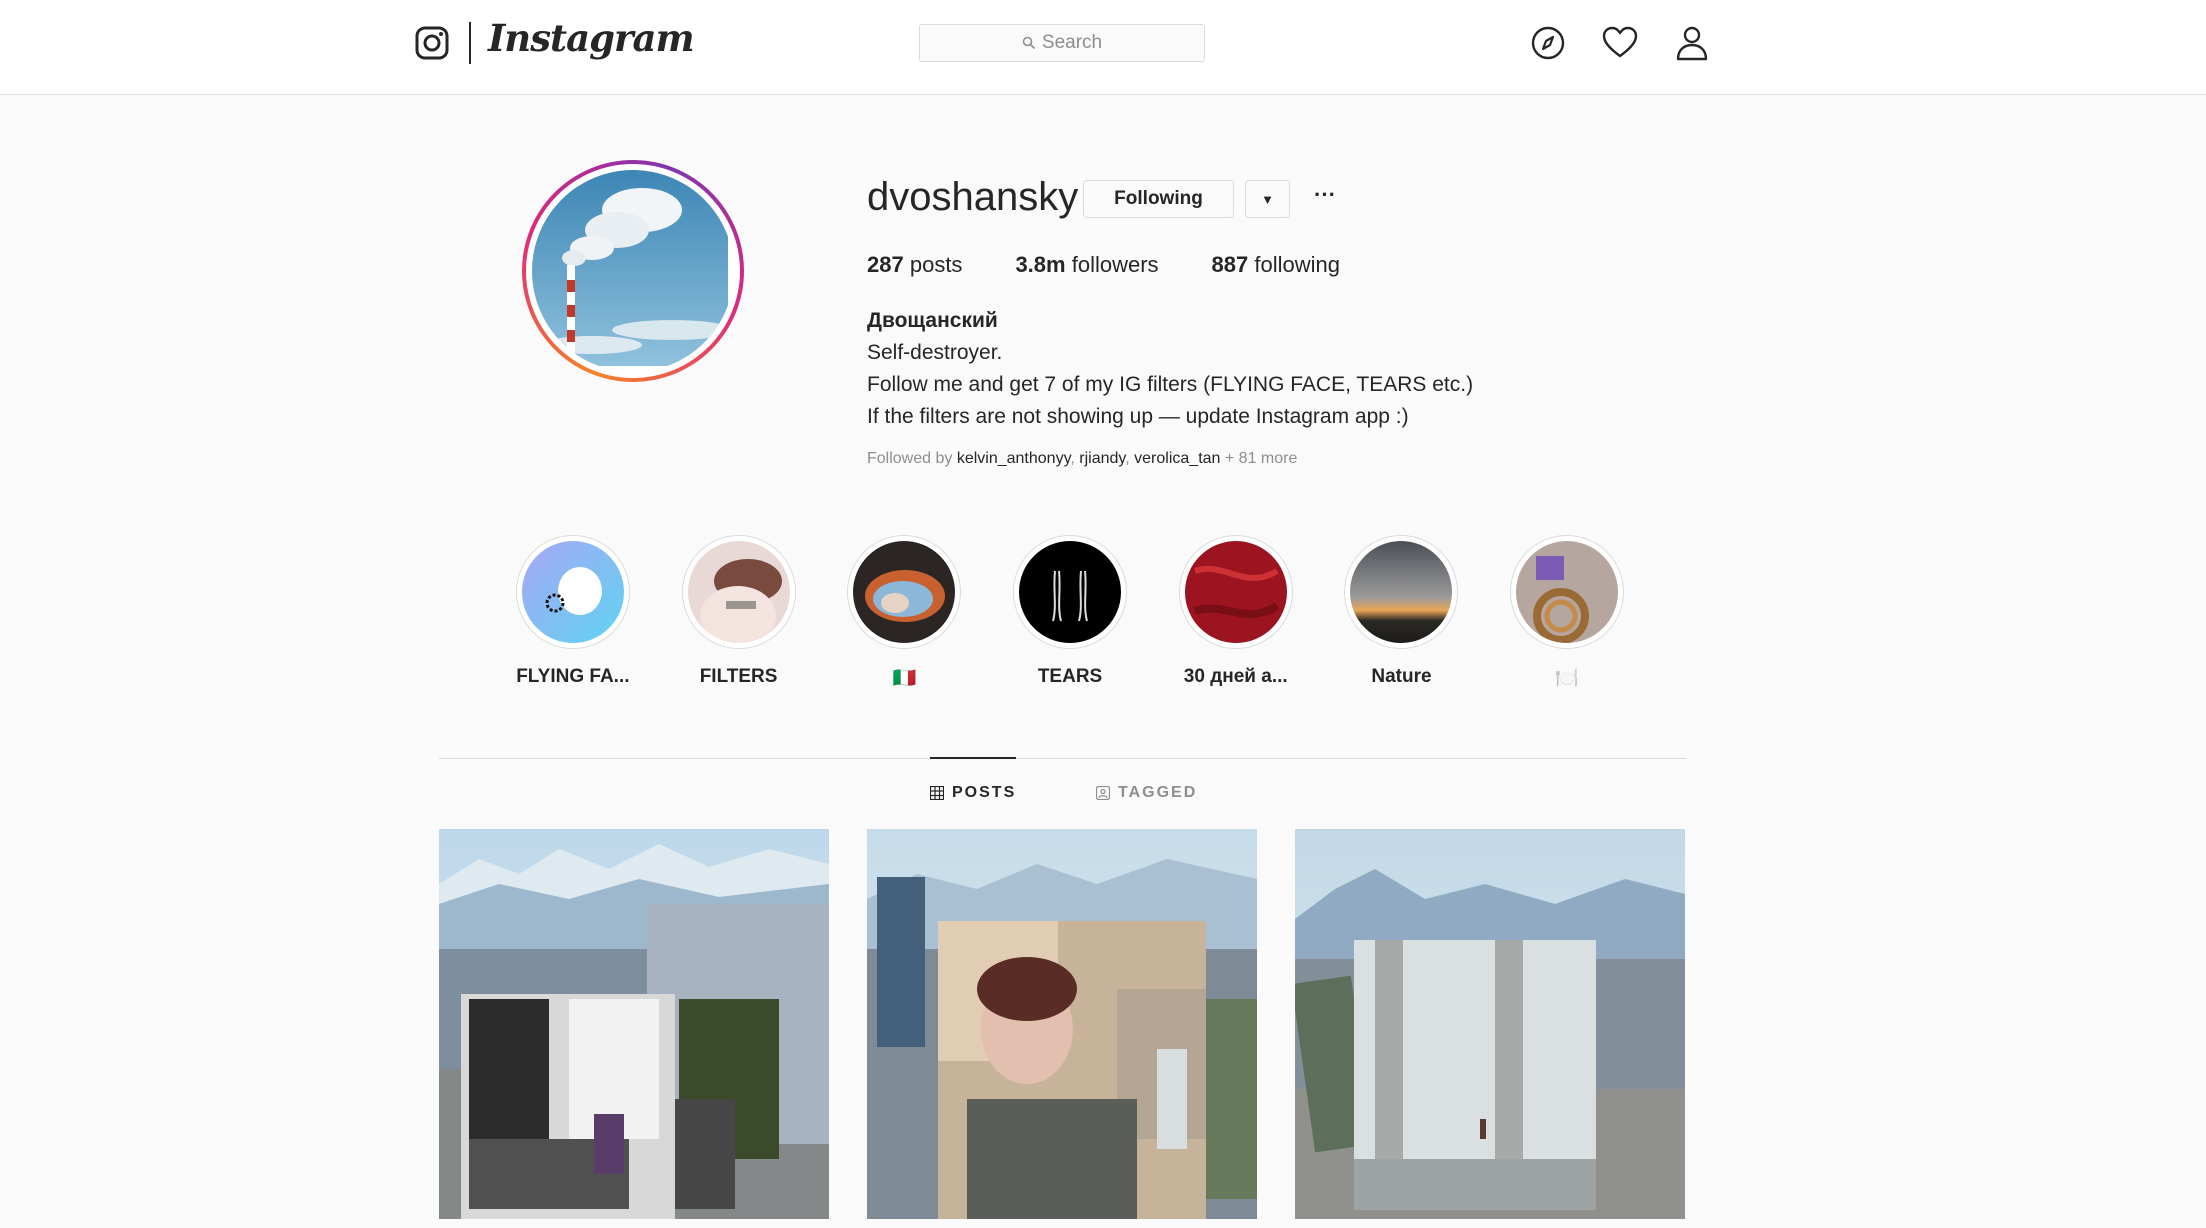 This screenshot has width=2206, height=1228. Describe the element at coordinates (470, 43) in the screenshot. I see `logo-divider` at that location.